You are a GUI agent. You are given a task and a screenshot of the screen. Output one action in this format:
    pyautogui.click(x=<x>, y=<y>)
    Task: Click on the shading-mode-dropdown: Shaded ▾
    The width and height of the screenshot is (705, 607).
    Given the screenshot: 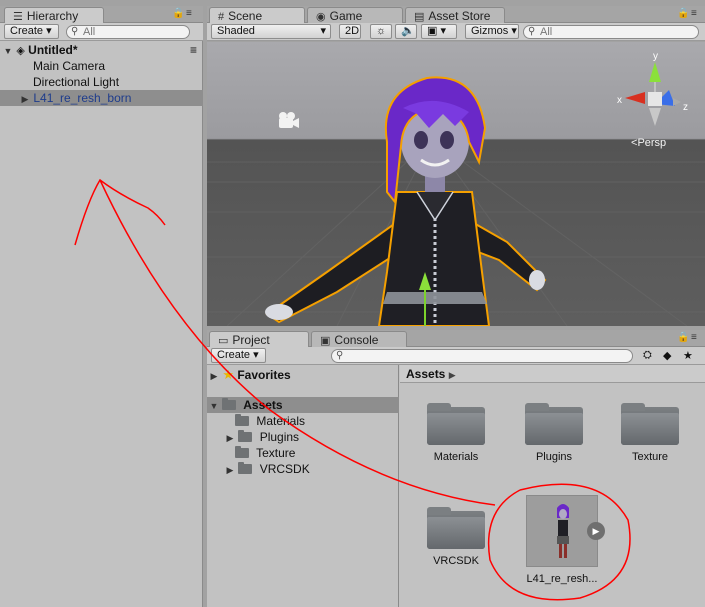 What is the action you would take?
    pyautogui.click(x=271, y=31)
    